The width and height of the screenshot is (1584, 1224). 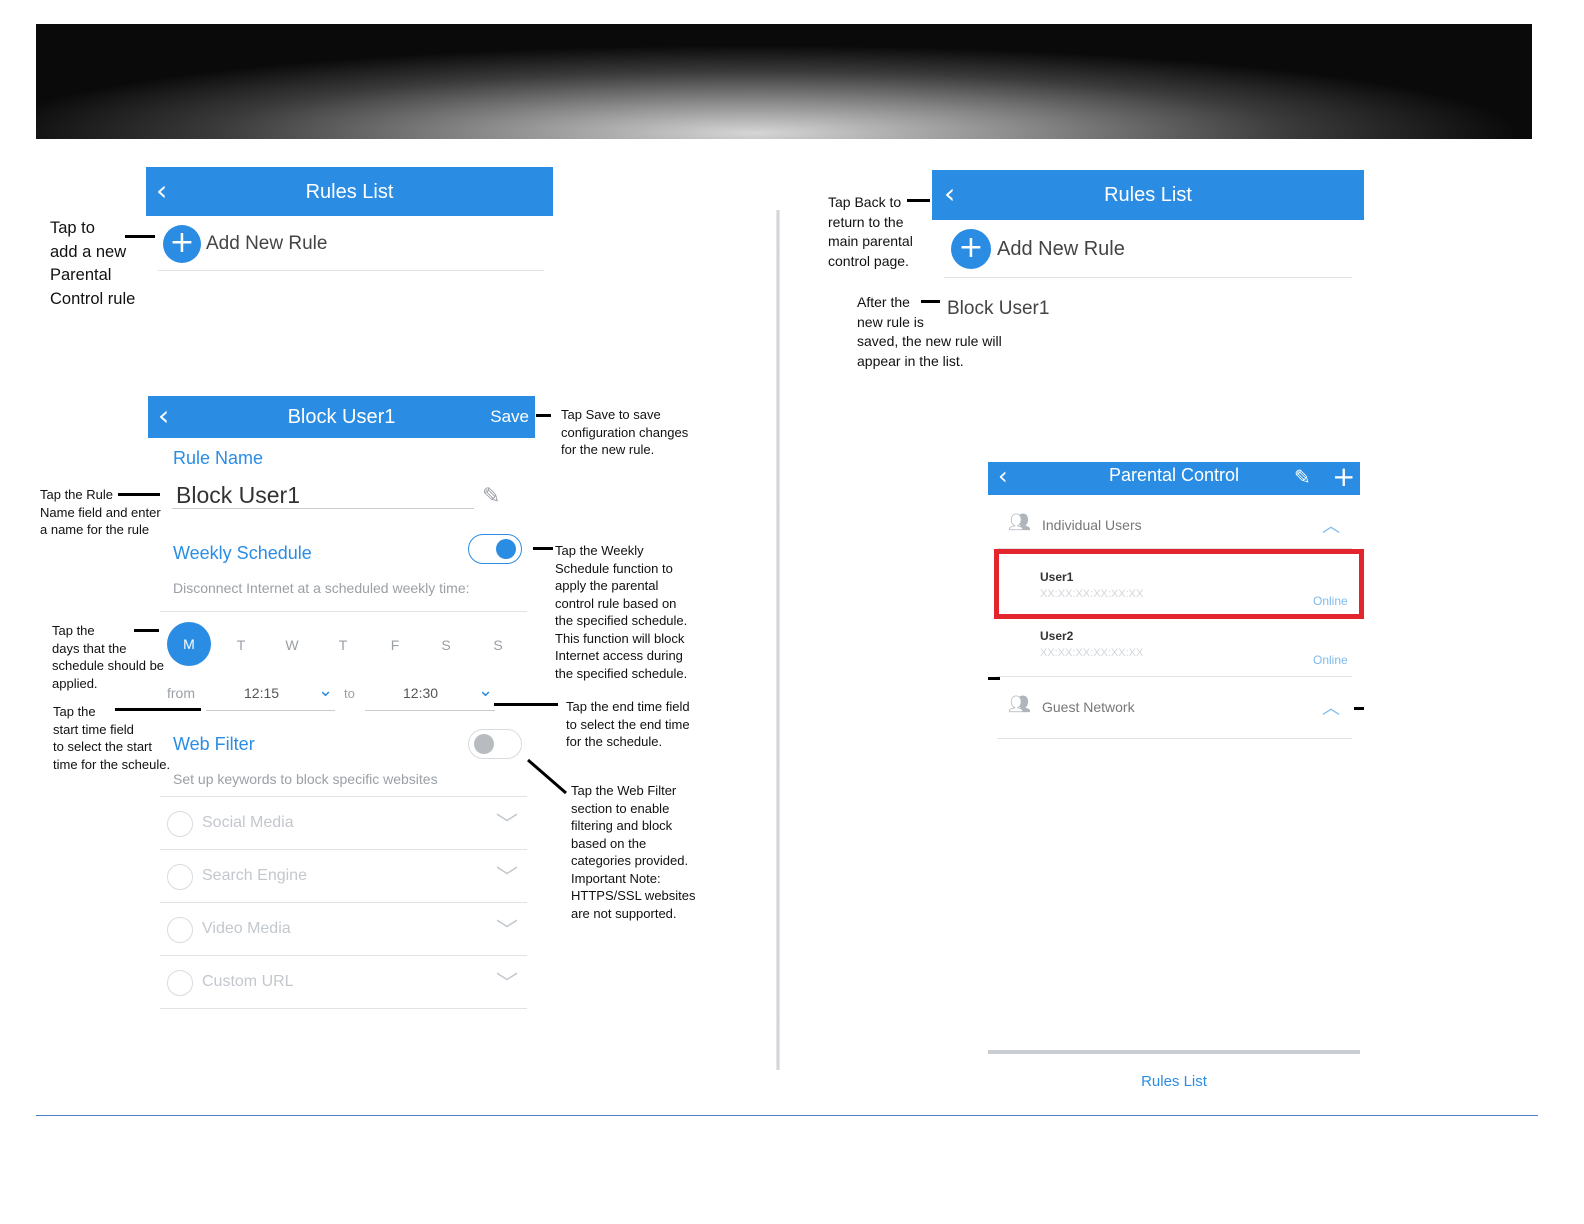 I want to click on titlebar-title: Rules List, so click(x=349, y=192).